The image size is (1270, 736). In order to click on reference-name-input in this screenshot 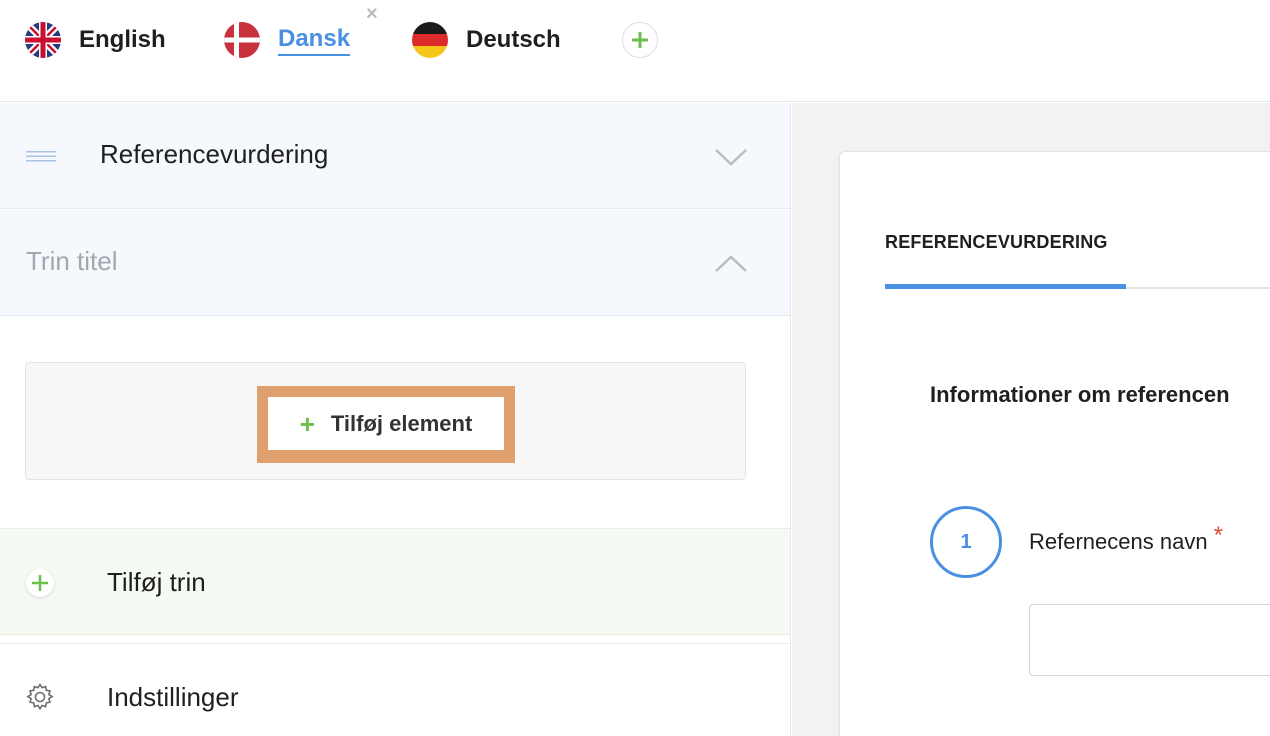, I will do `click(1149, 640)`.